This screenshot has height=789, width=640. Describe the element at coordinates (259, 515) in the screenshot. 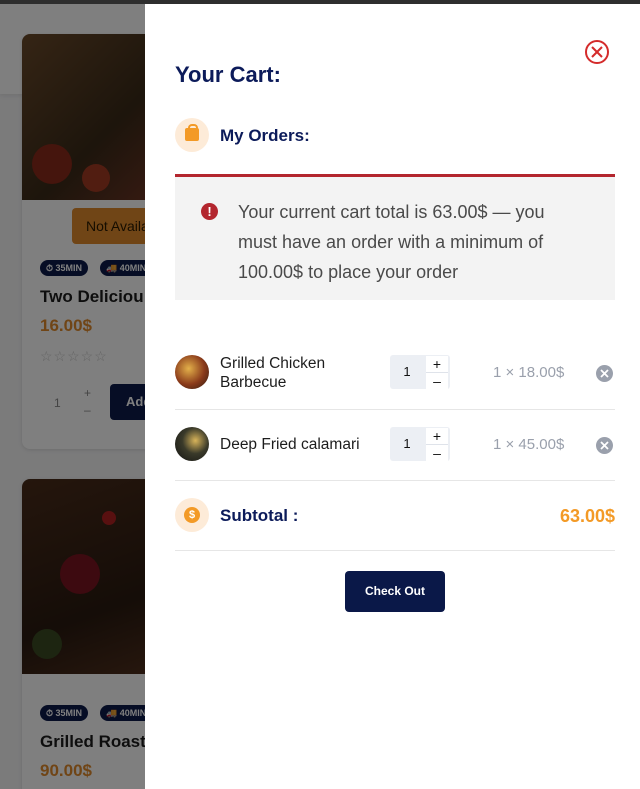

I see `subtotal-label: Subtotal :` at that location.